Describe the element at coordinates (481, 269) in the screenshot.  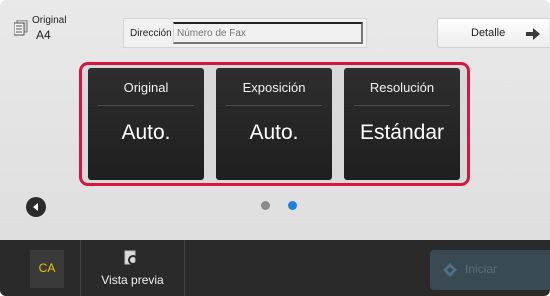
I see `start-label: Iniciar` at that location.